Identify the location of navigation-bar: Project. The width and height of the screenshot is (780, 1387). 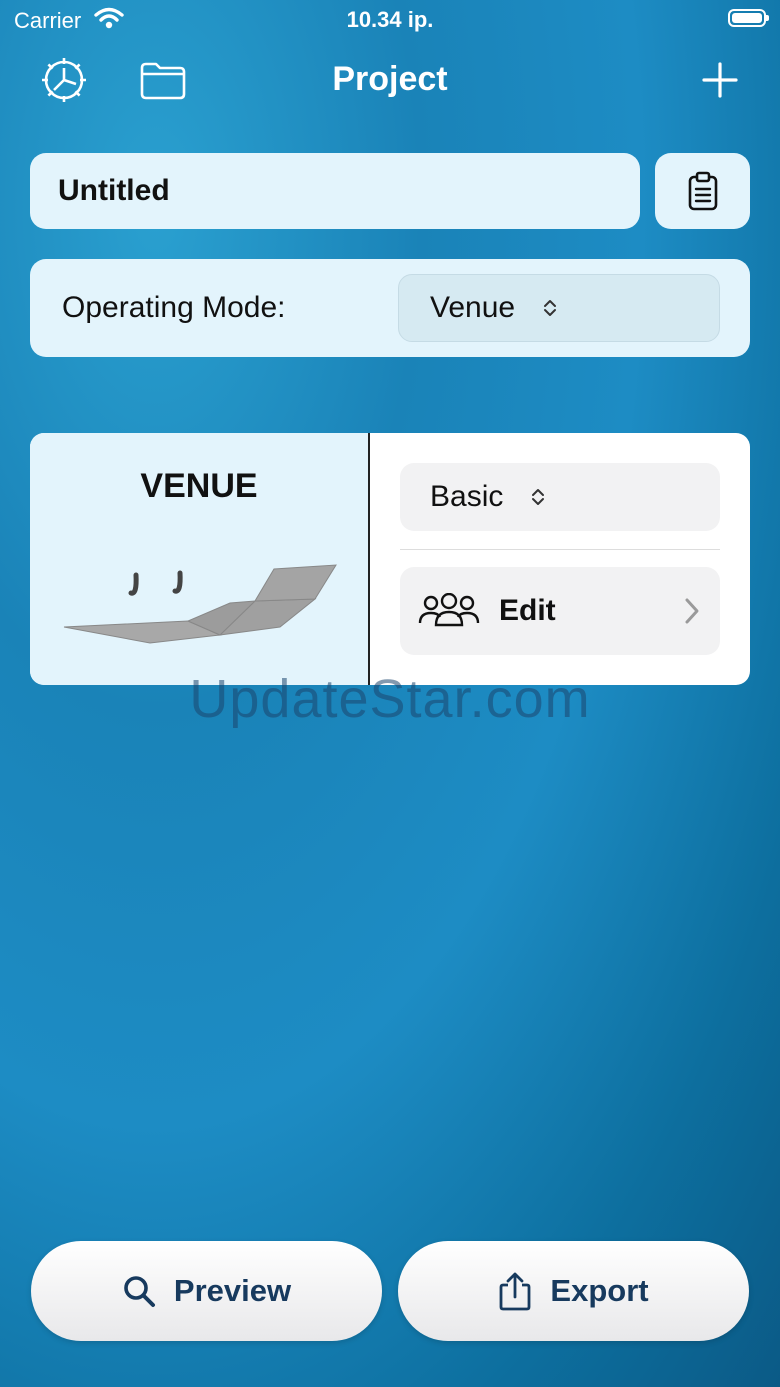
(390, 80).